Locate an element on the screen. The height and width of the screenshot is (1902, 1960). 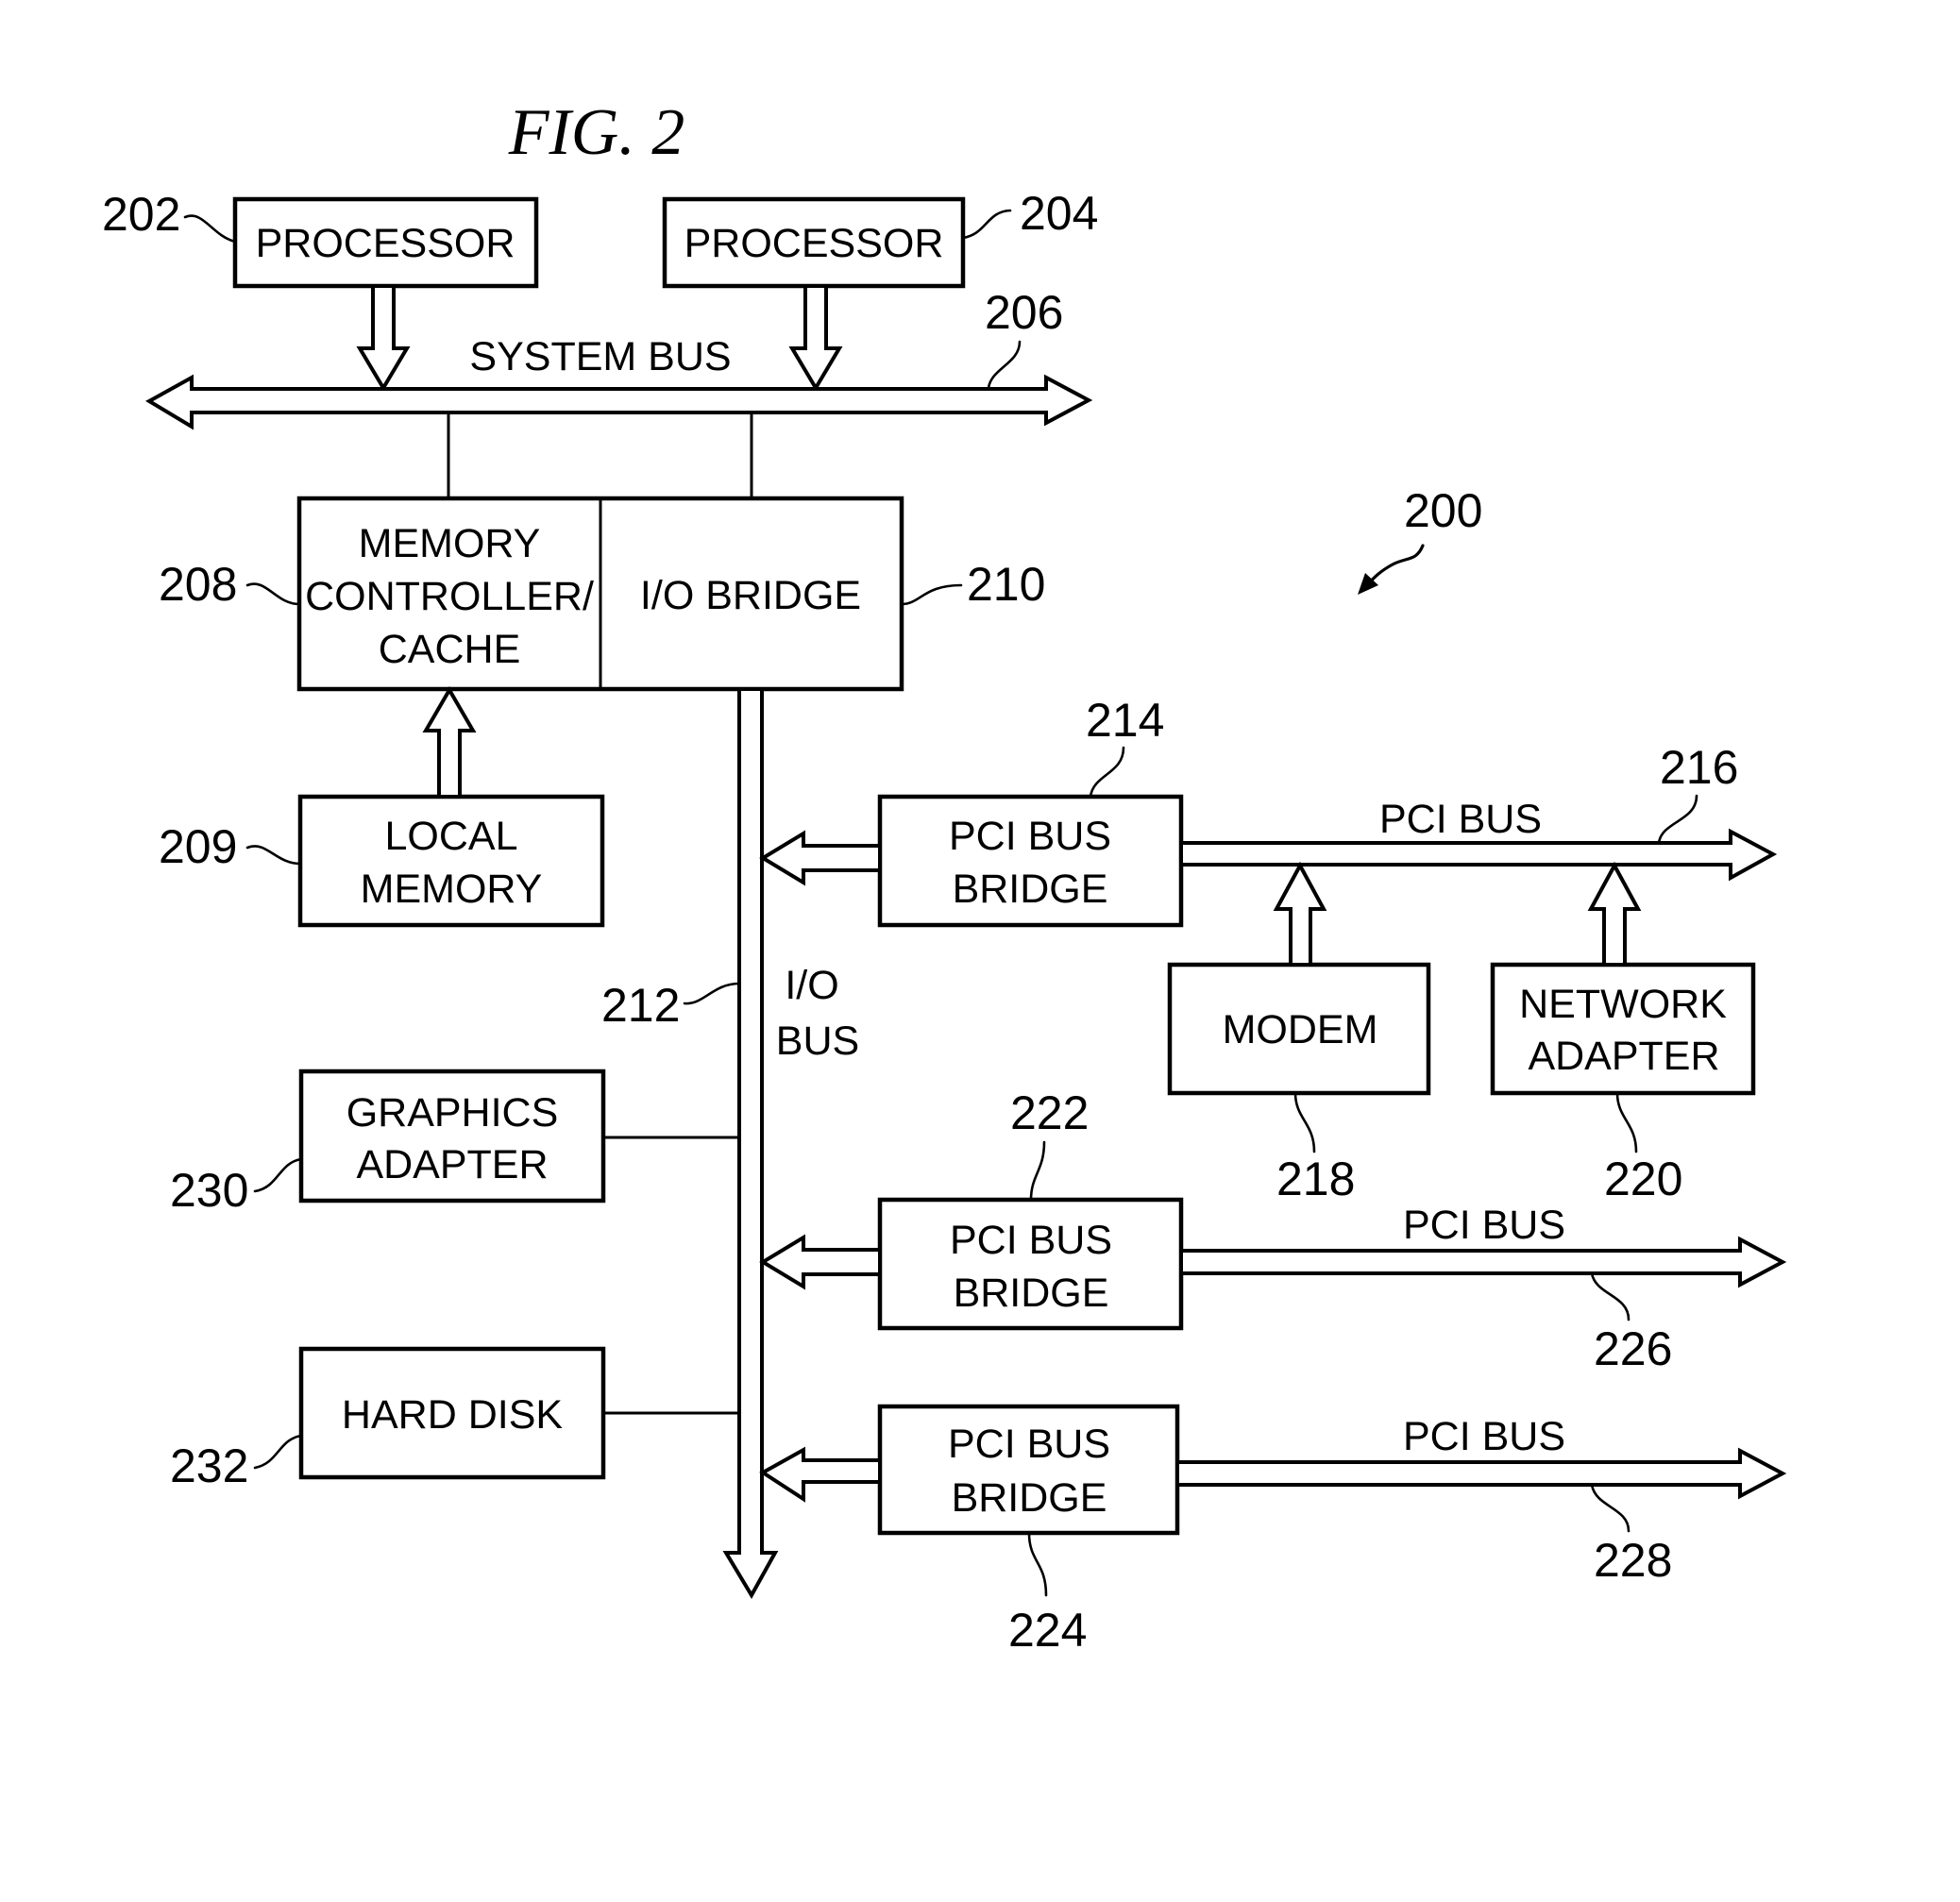
pci-bus-bridge-224: PCI BUS BRIDGE is located at coordinates (1029, 1470).